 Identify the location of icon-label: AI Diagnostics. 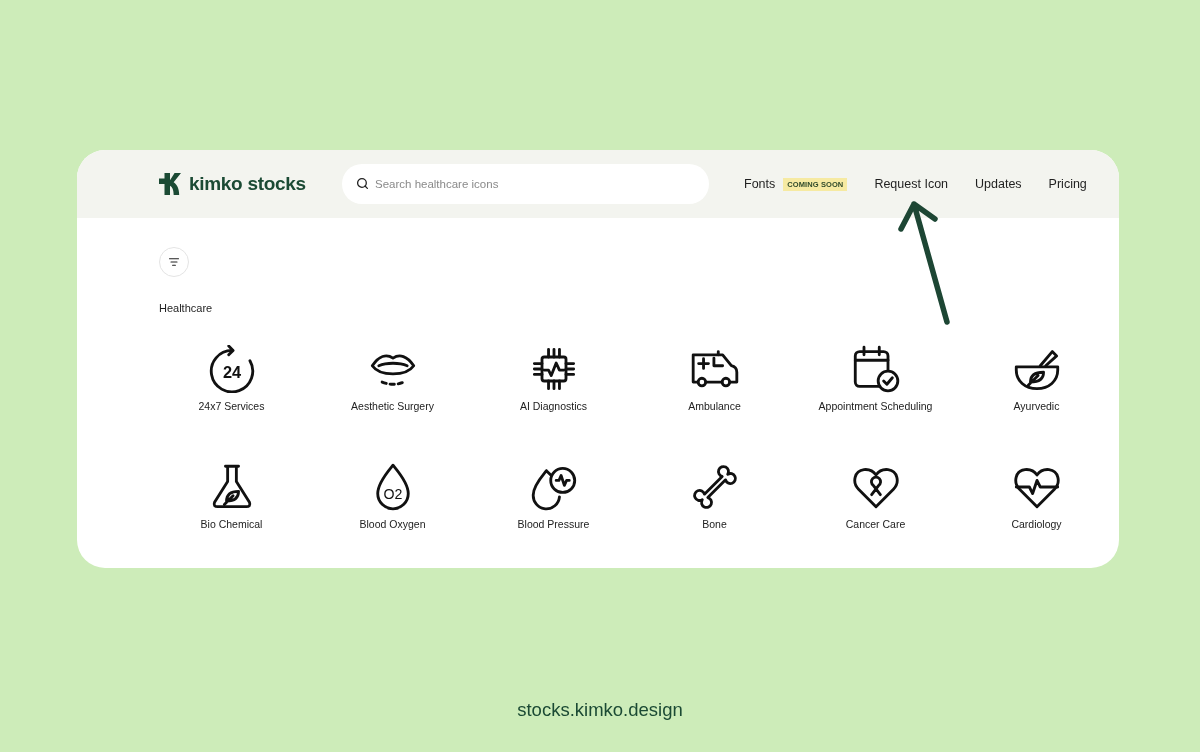
(553, 406).